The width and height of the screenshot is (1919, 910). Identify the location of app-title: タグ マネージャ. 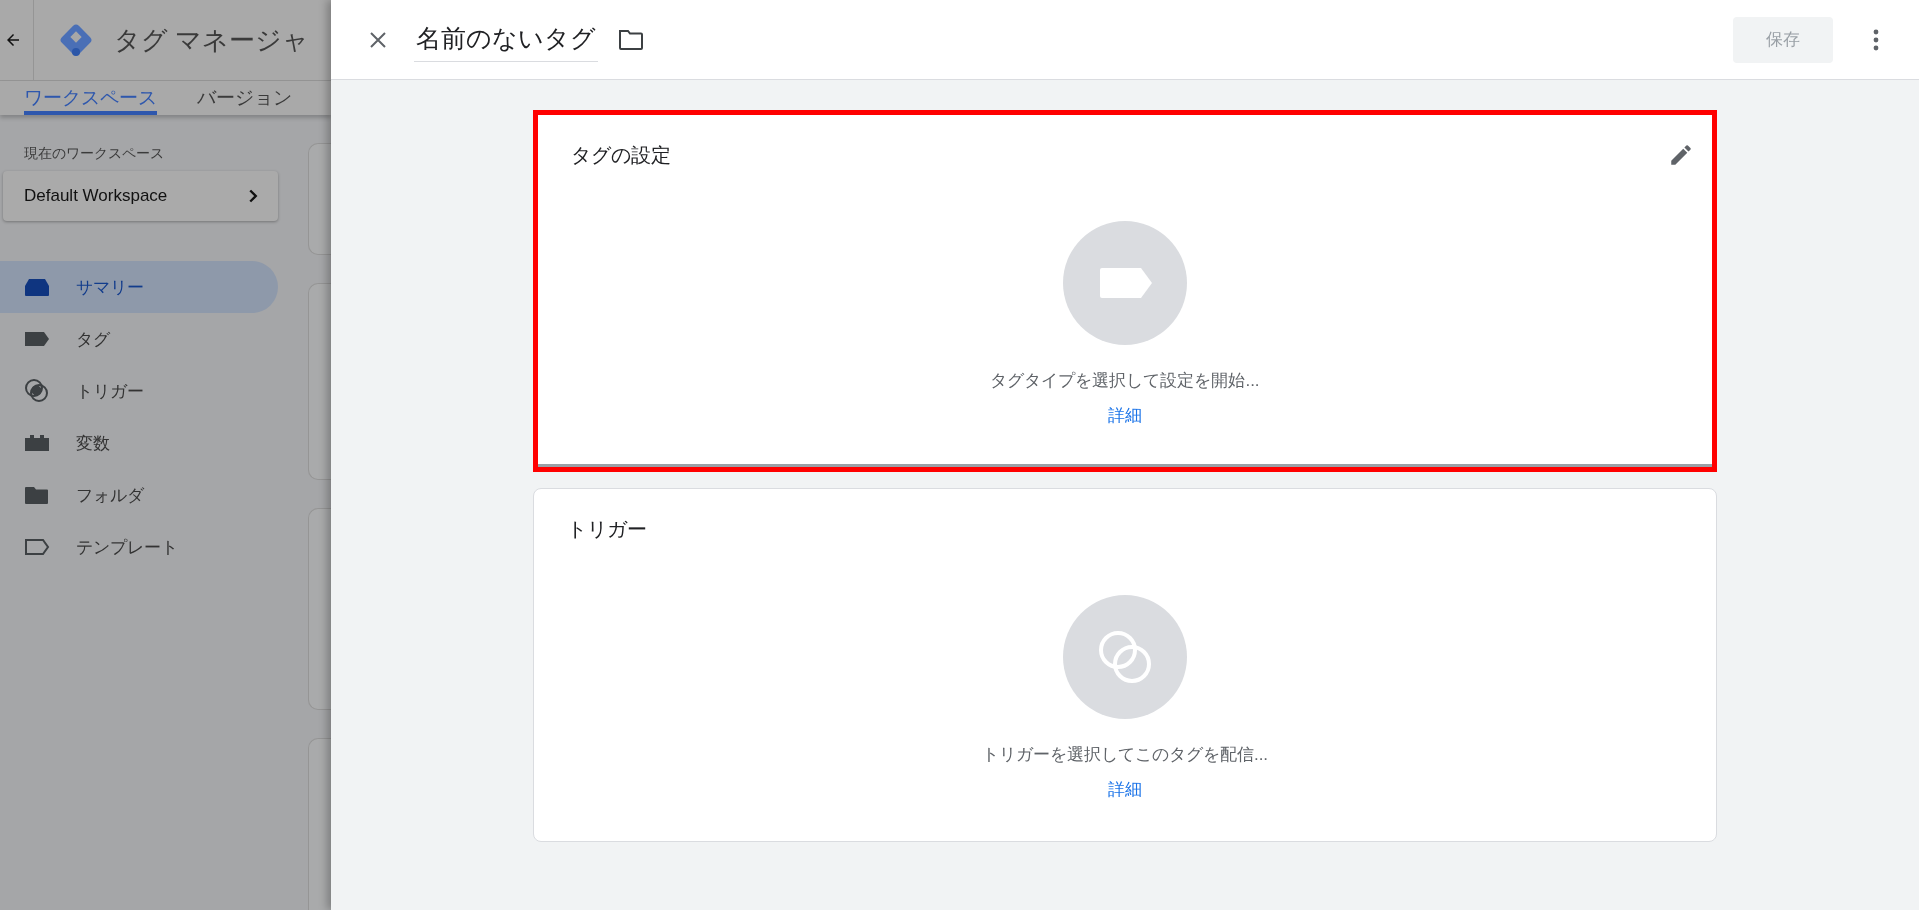
(212, 40).